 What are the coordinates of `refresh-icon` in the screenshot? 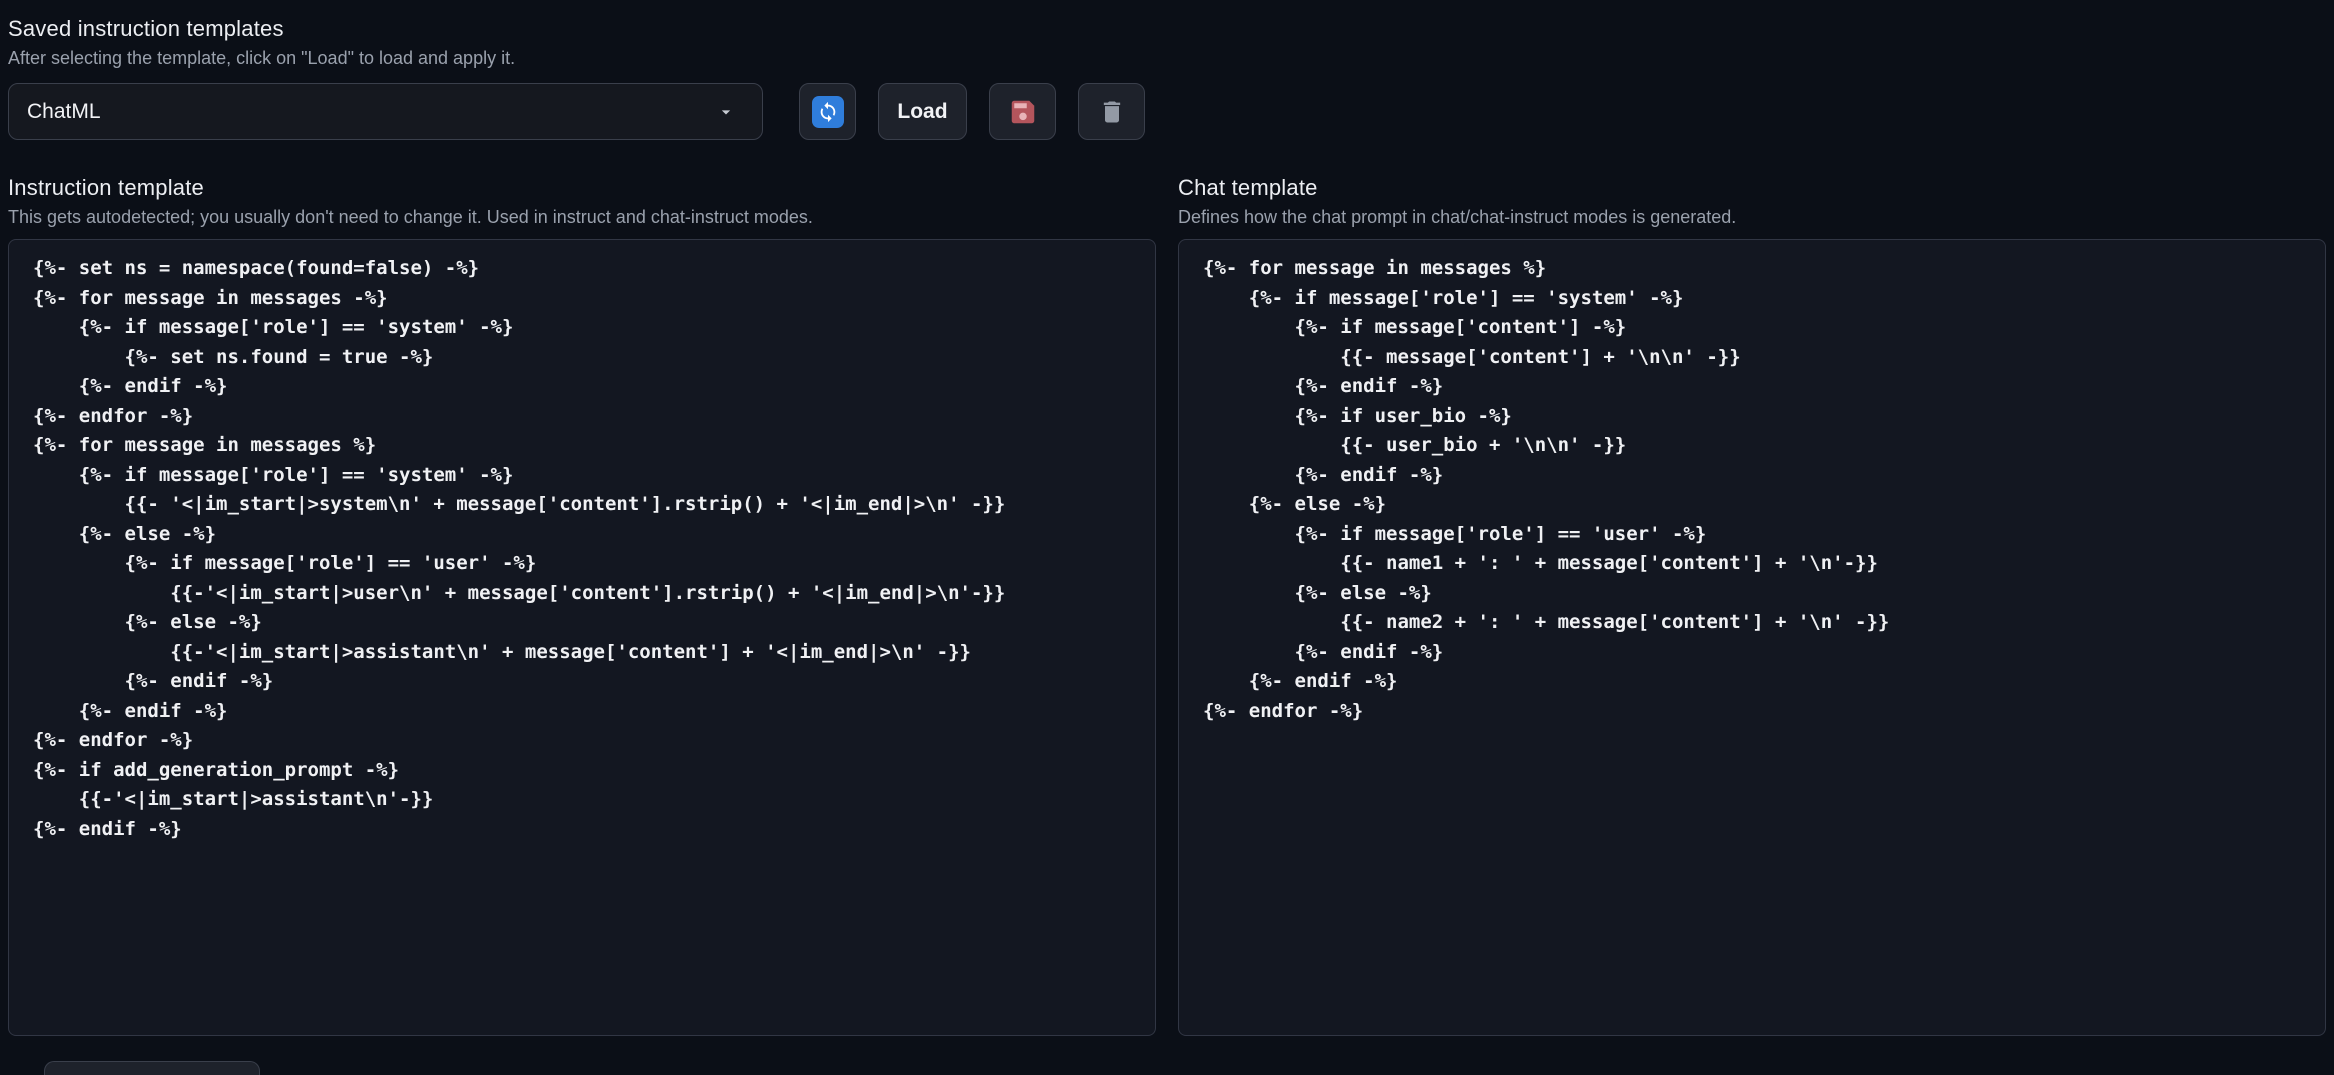 It's located at (827, 111).